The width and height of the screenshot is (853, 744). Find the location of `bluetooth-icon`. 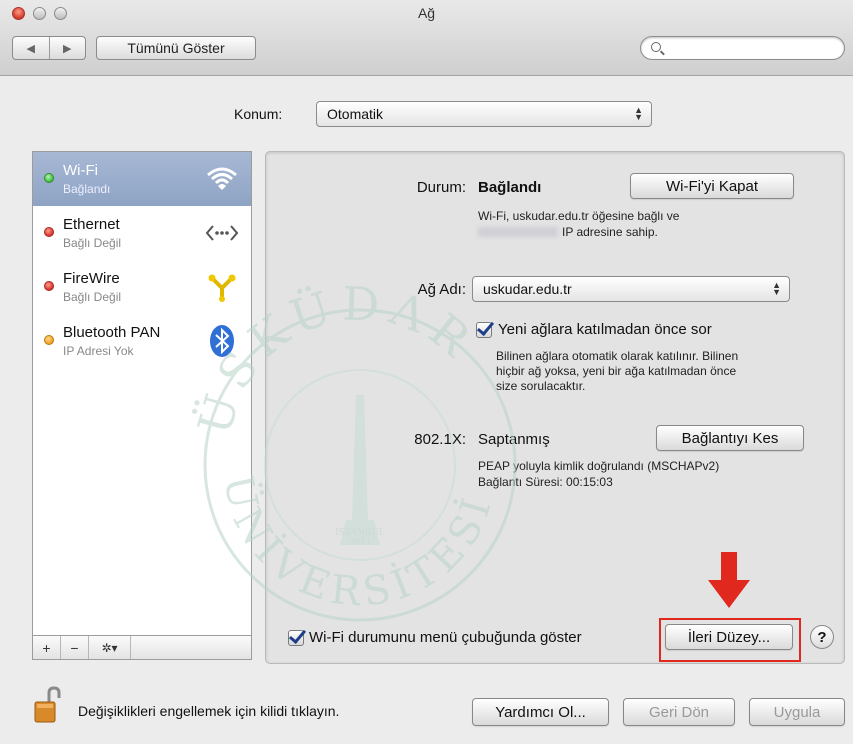

bluetooth-icon is located at coordinates (222, 341).